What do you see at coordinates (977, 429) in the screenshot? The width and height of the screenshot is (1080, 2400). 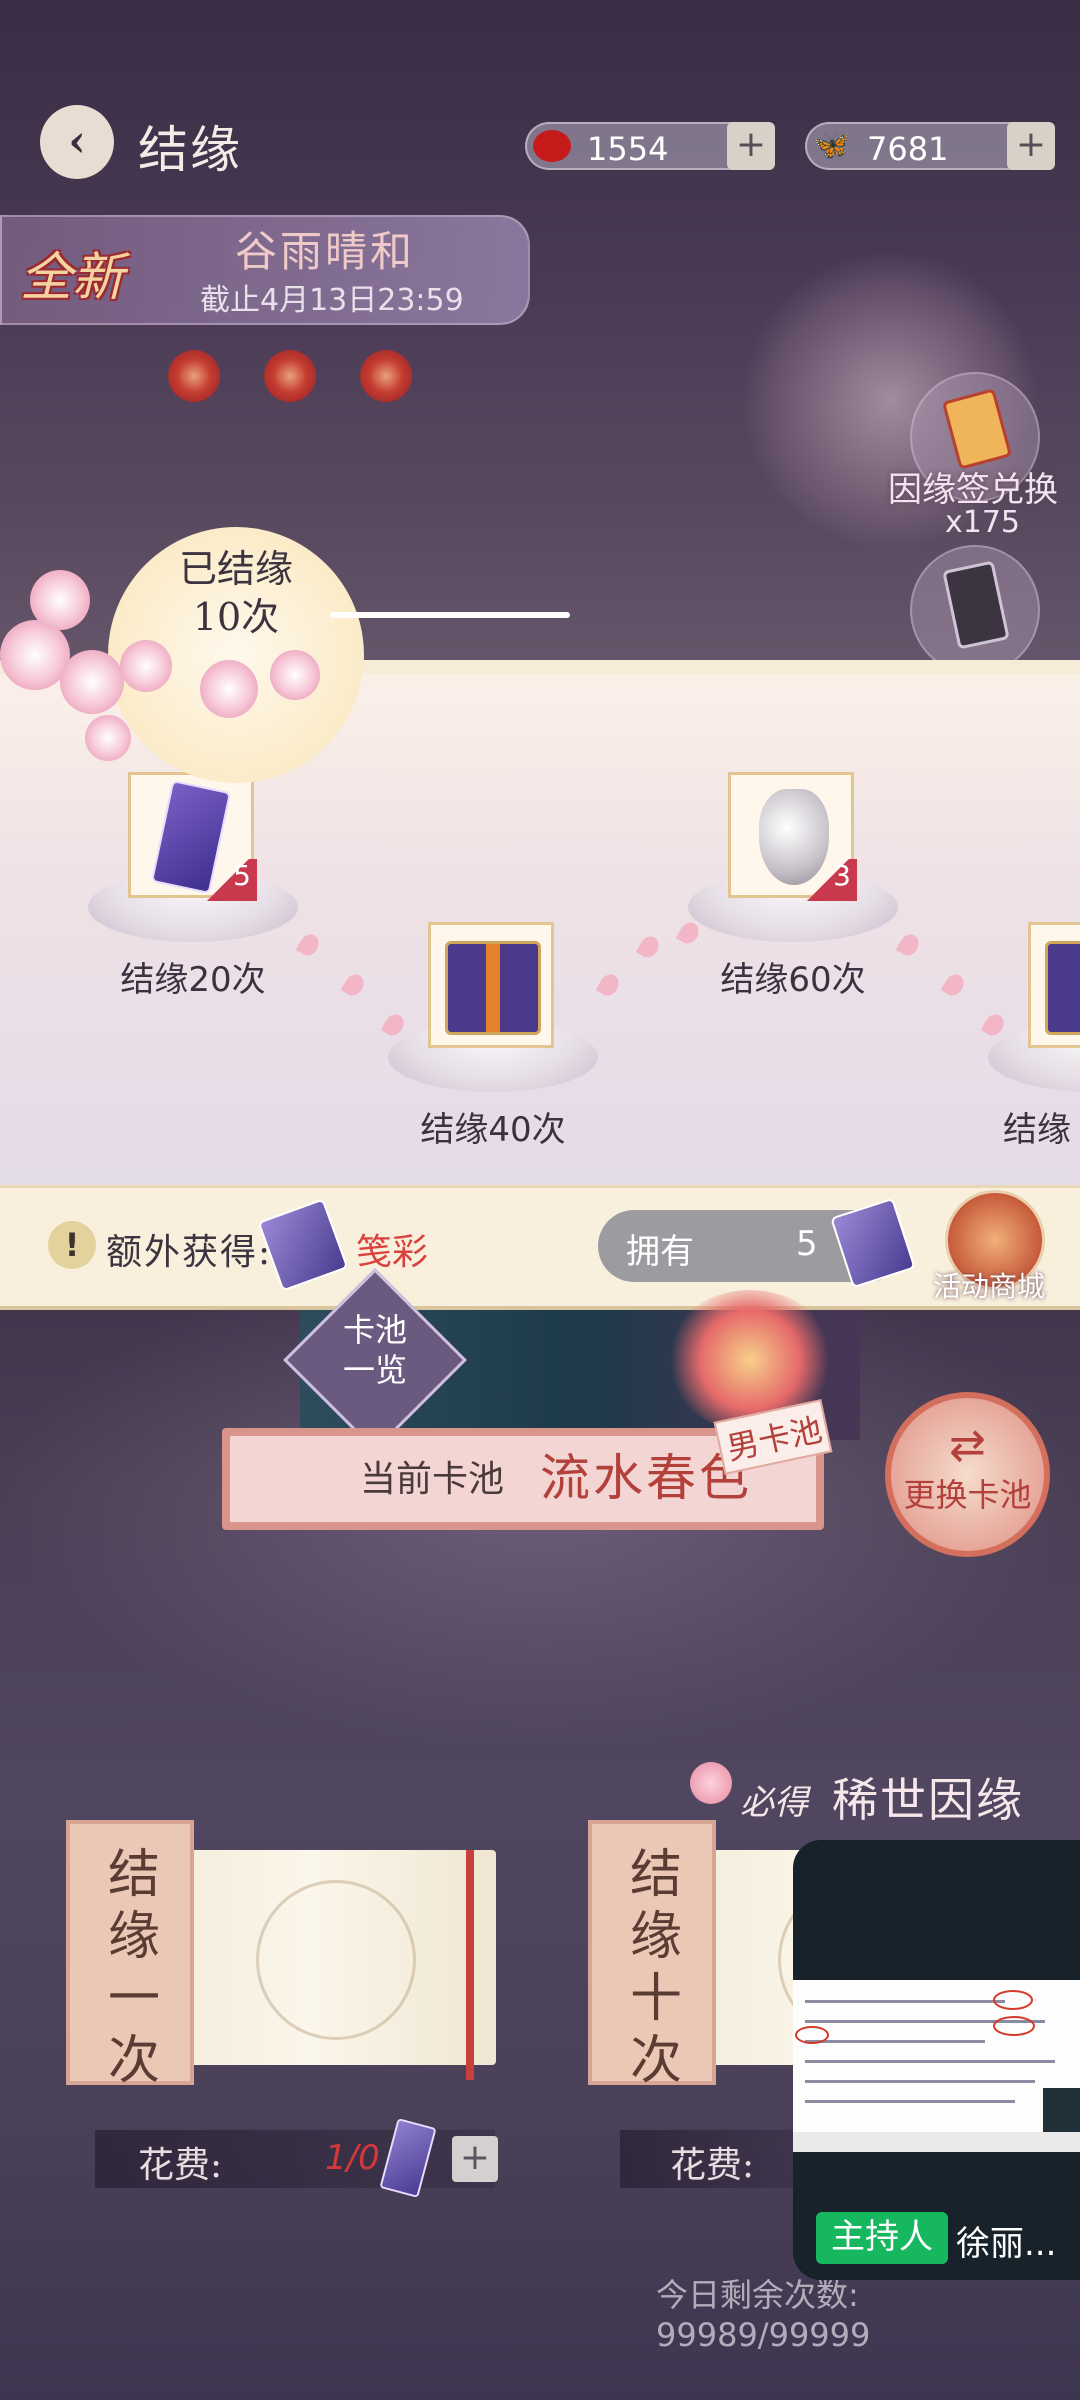 I see `fortune-stick-icon` at bounding box center [977, 429].